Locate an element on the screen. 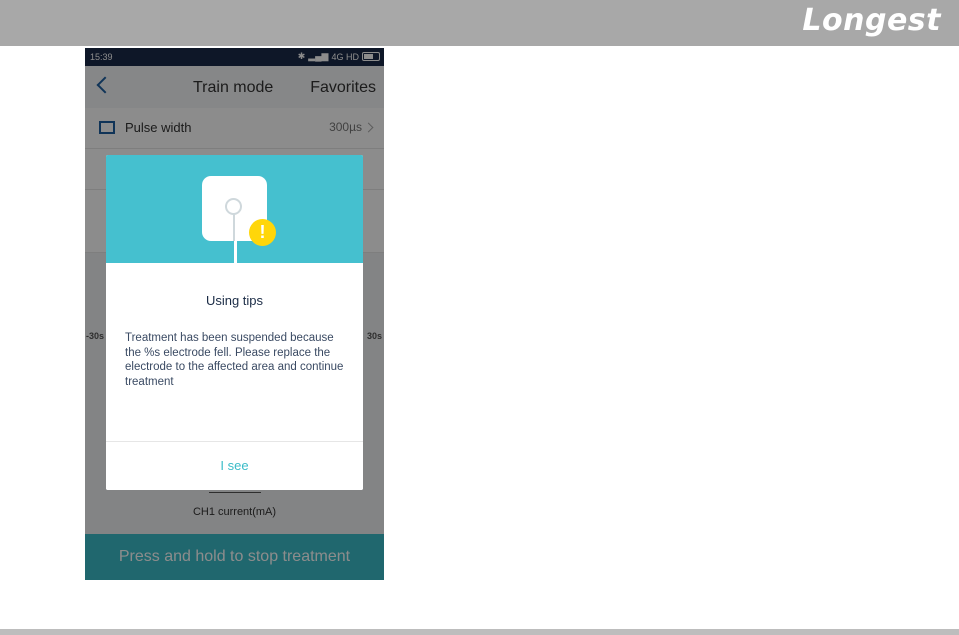 This screenshot has height=635, width=959. bottom-strip is located at coordinates (479, 632).